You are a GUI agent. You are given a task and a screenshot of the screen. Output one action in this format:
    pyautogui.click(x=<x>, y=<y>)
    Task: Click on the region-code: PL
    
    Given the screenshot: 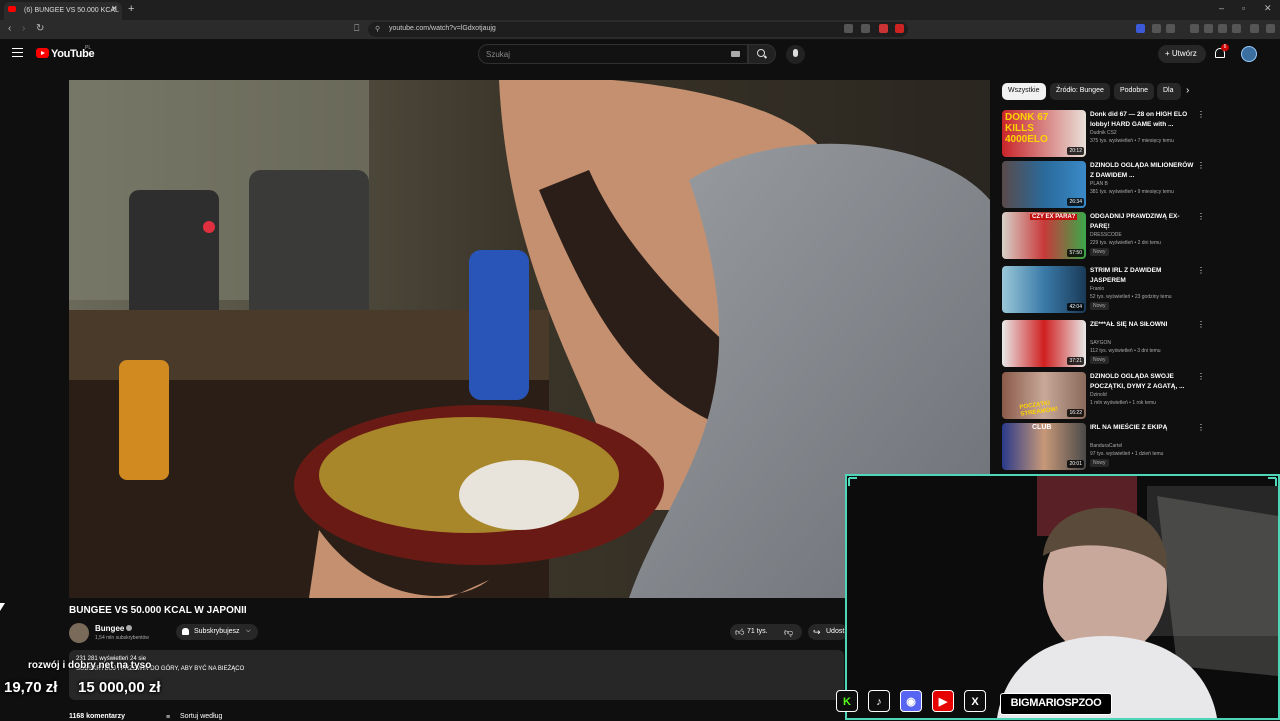 What is the action you would take?
    pyautogui.click(x=88, y=48)
    